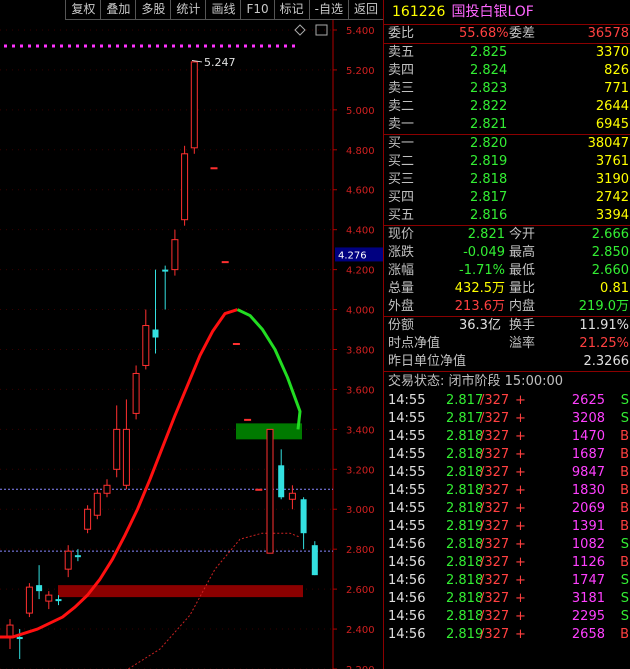 This screenshot has height=669, width=630. Describe the element at coordinates (507, 473) in the screenshot. I see `tick-row: 14:55 2.818/327 +9847 B` at that location.